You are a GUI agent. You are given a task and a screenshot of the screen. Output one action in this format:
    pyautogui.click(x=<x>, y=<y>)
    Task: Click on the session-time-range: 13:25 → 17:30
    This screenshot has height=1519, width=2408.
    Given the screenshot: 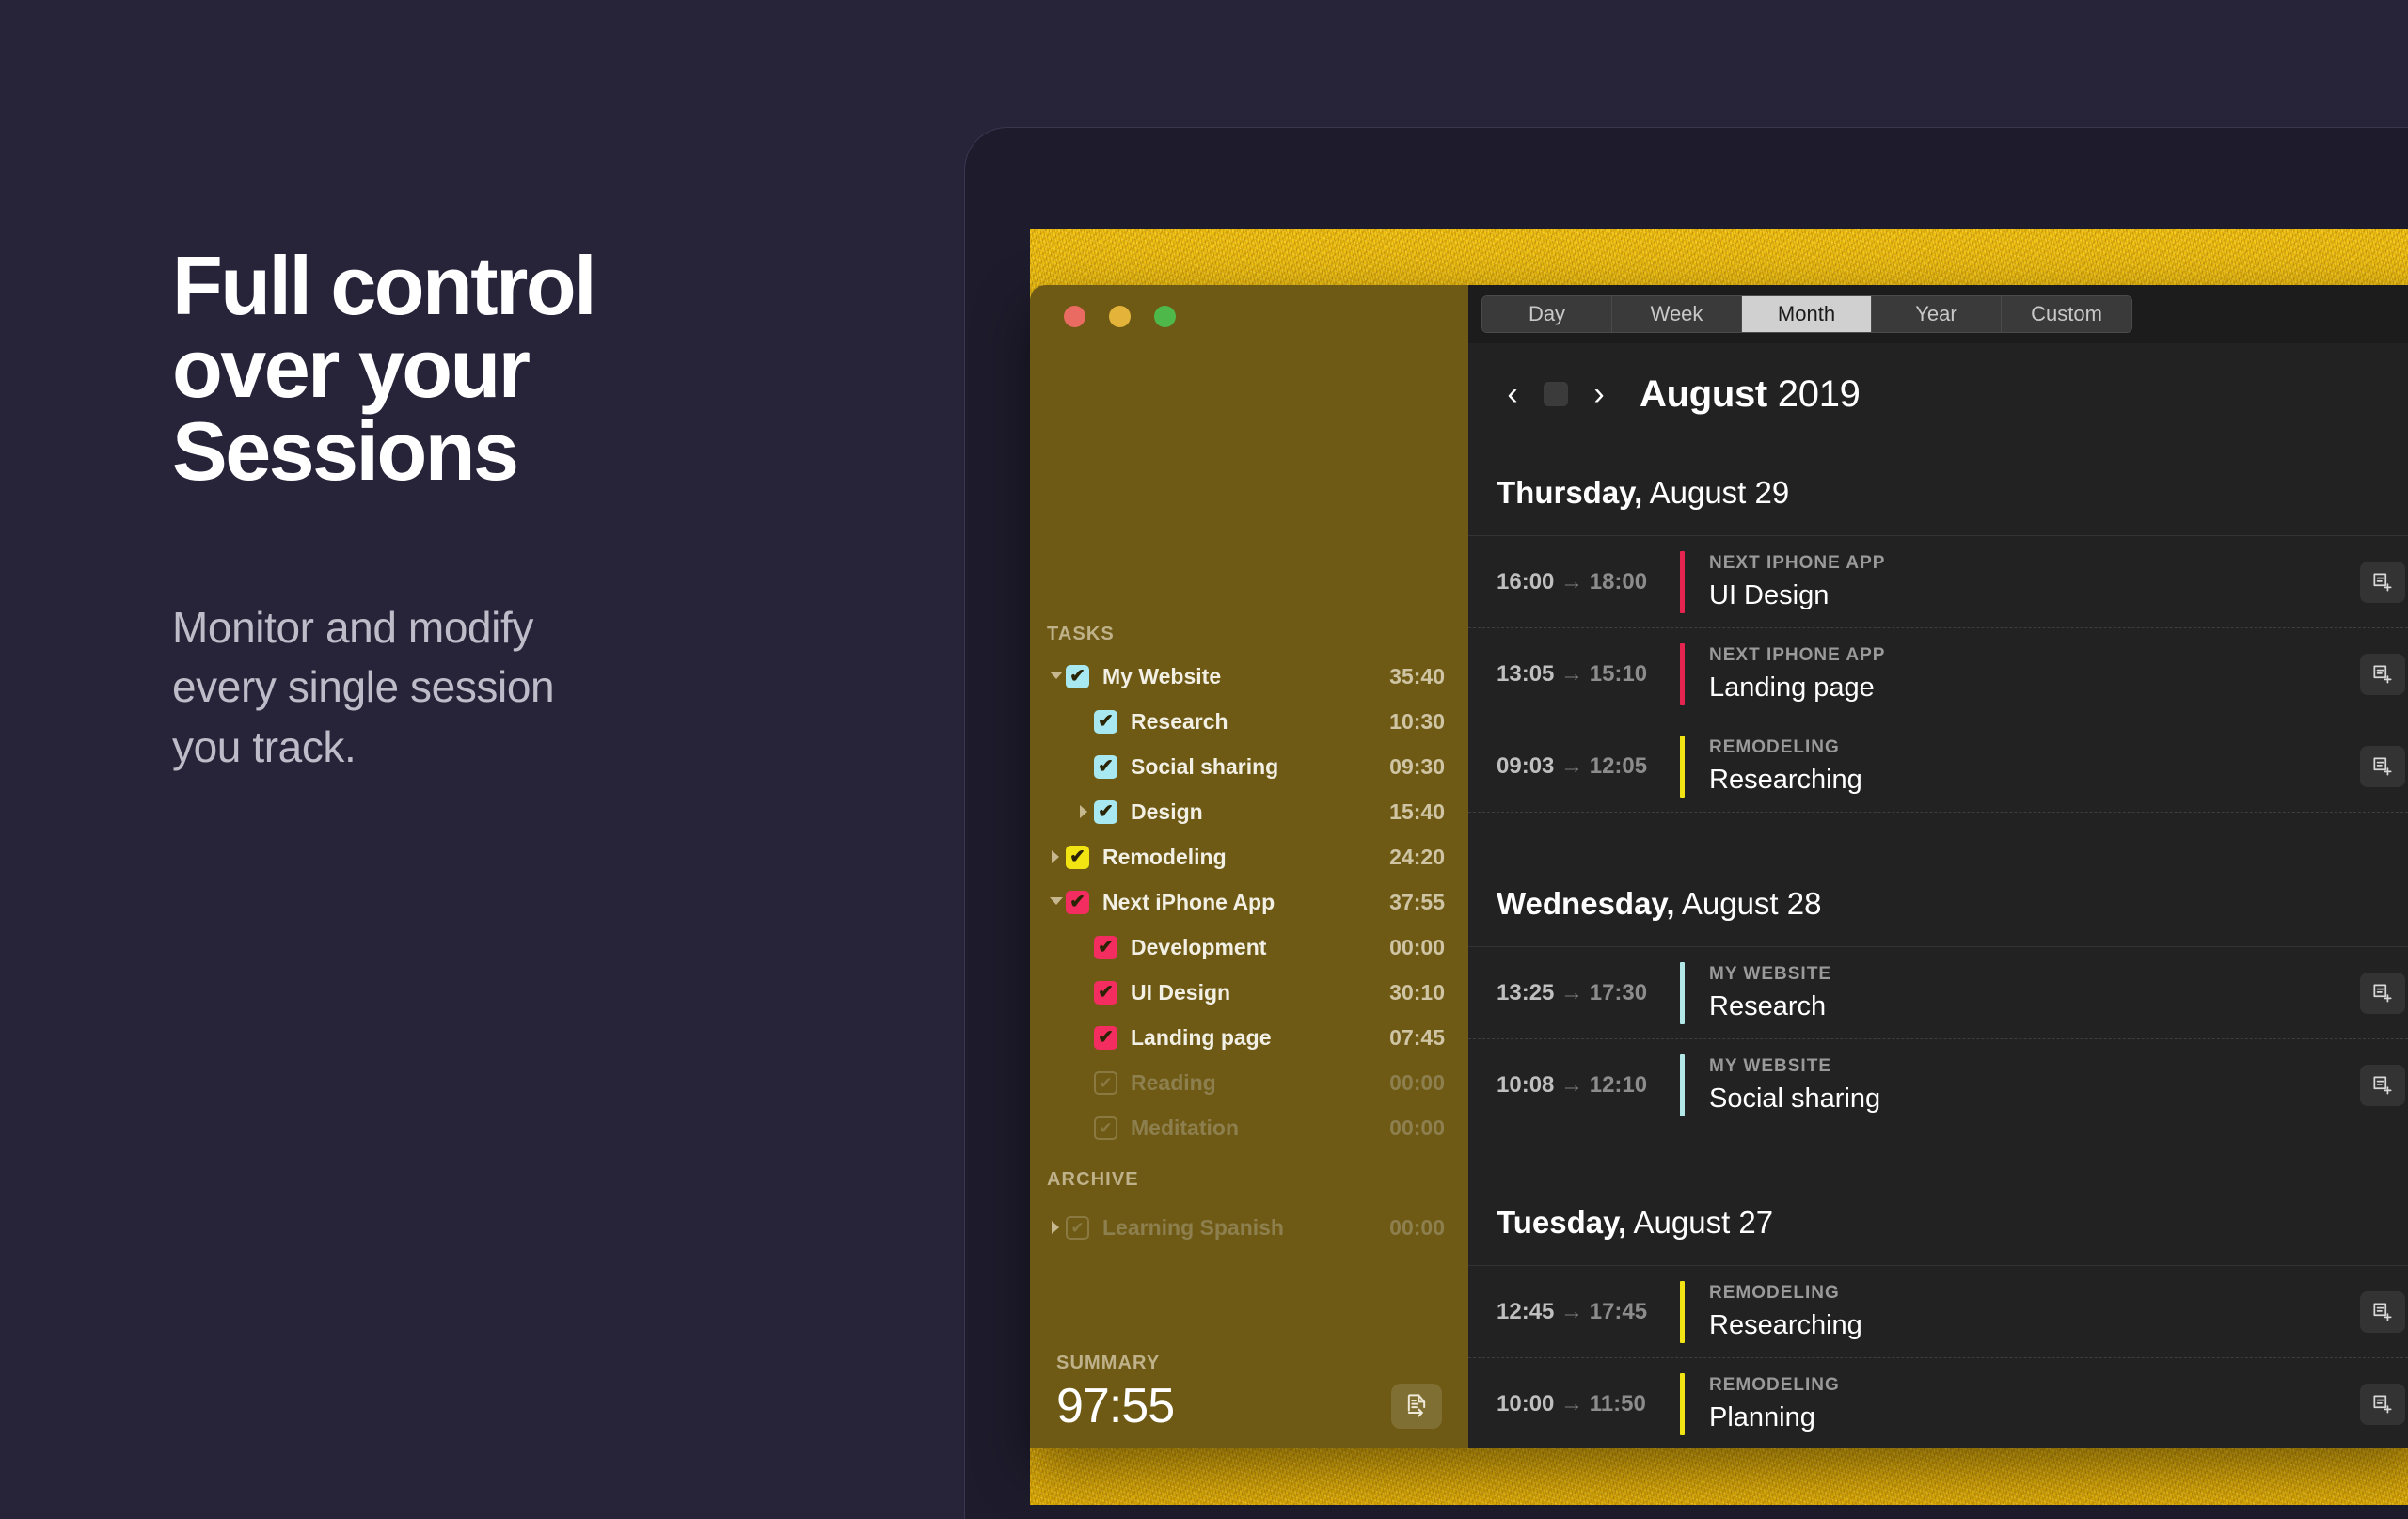 What is the action you would take?
    pyautogui.click(x=1574, y=993)
    